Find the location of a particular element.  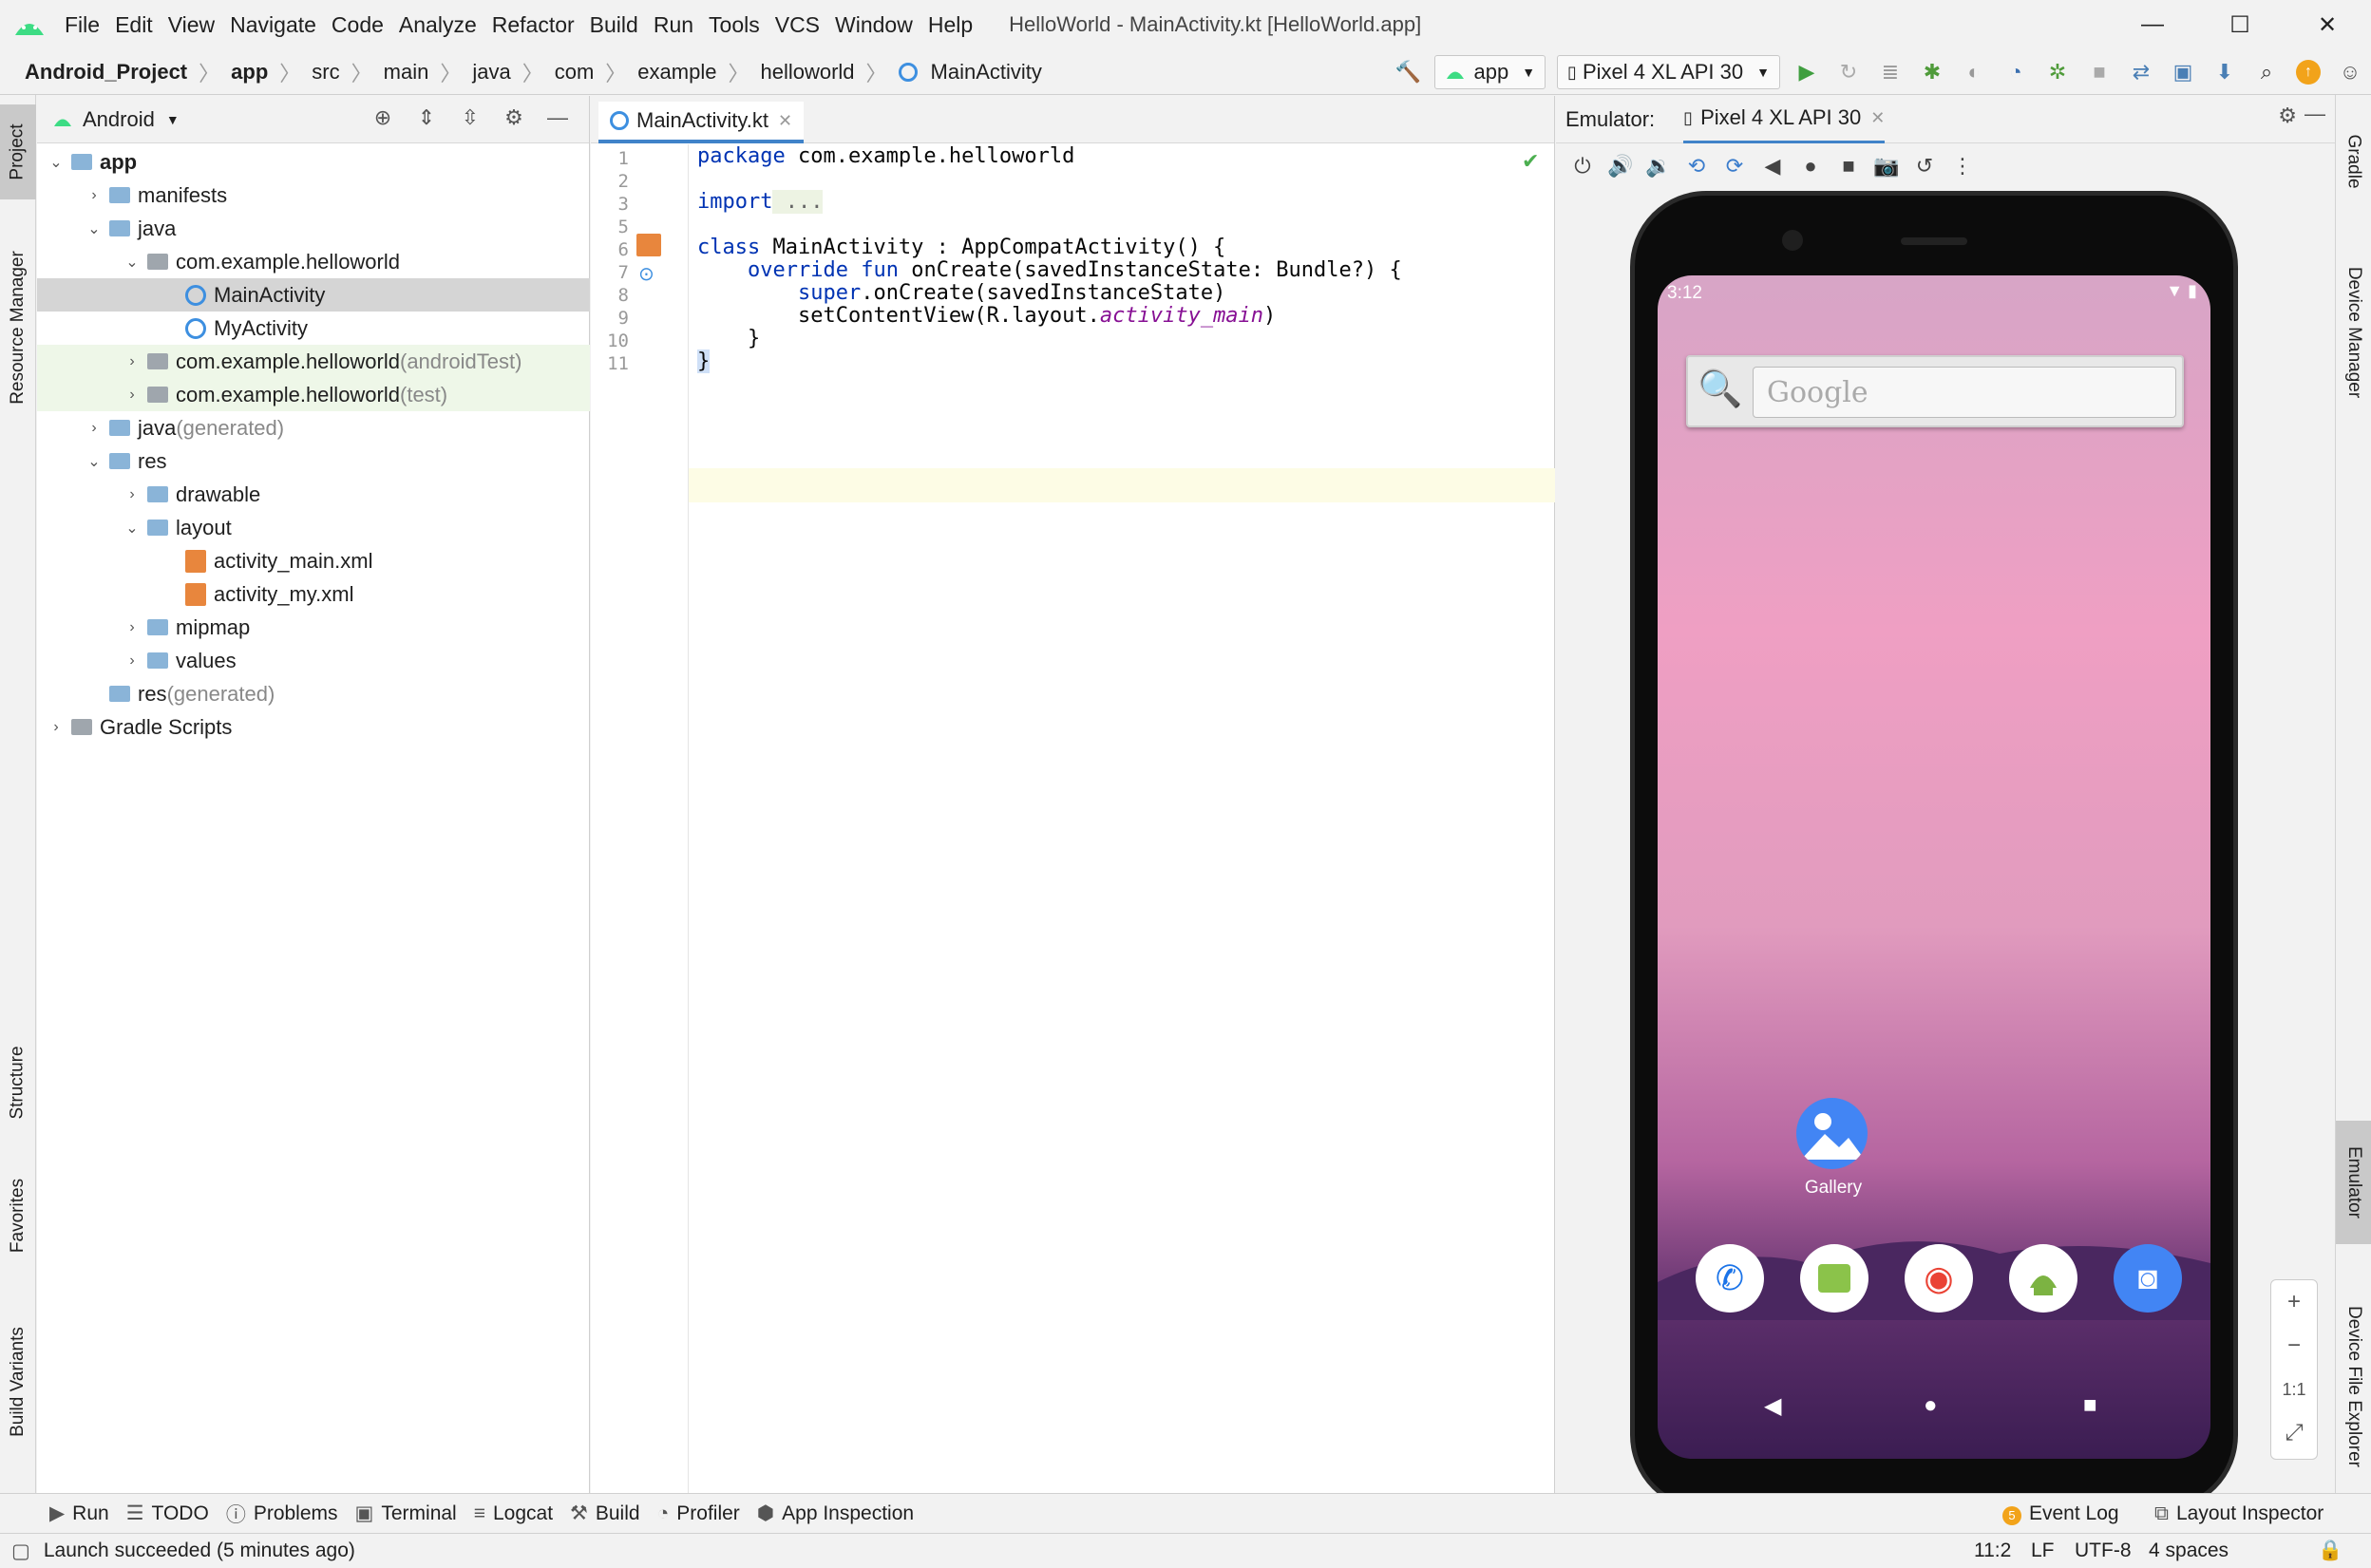

tree-node: › Gradle Scripts is located at coordinates (313, 727).